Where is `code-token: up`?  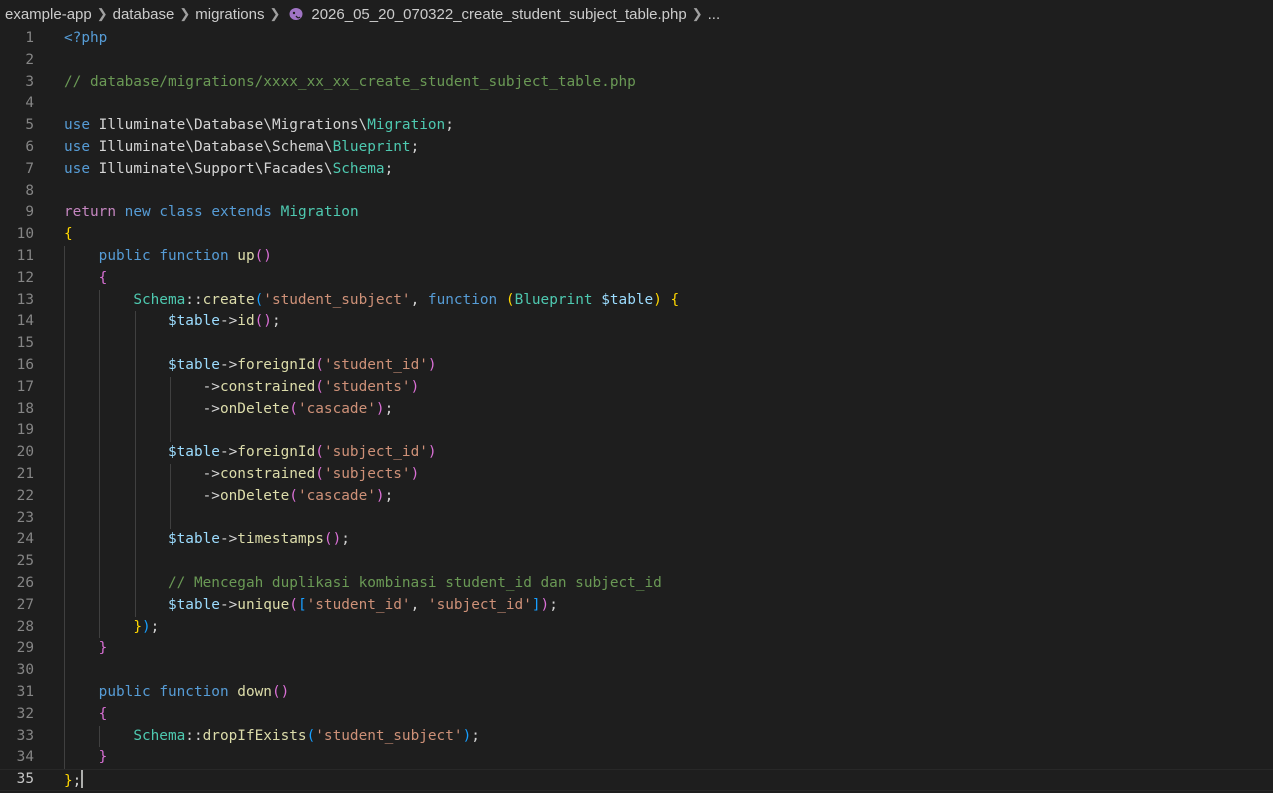
code-token: up is located at coordinates (246, 256).